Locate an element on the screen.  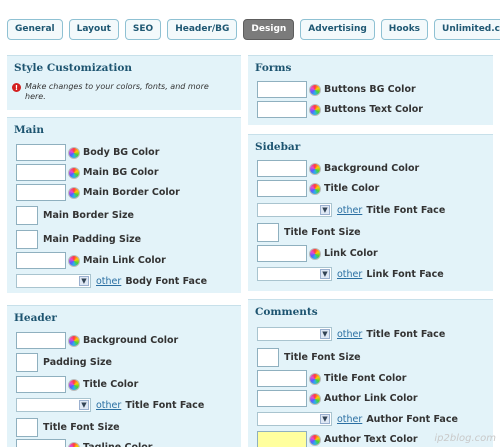
header-title-font-size-row: Title Font Size is located at coordinates (68, 427).